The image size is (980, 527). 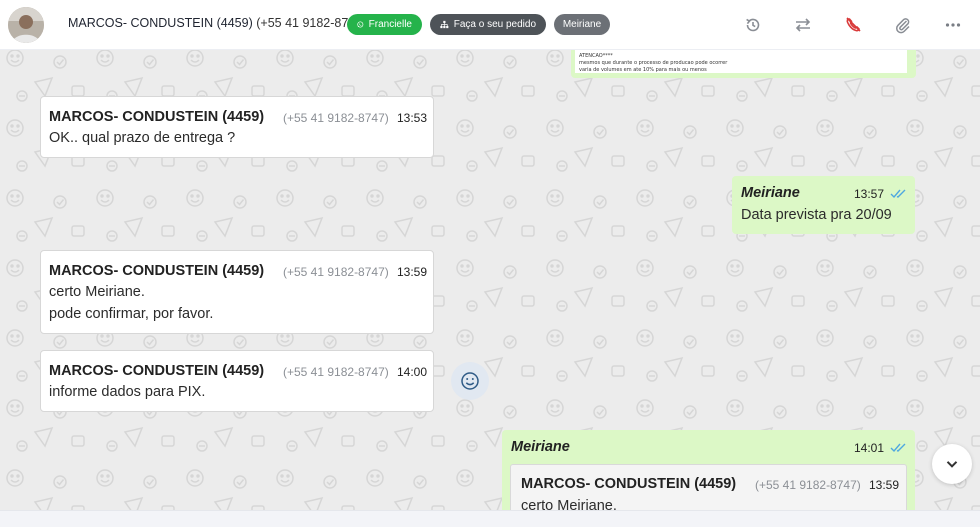 I want to click on transfer-button, so click(x=803, y=25).